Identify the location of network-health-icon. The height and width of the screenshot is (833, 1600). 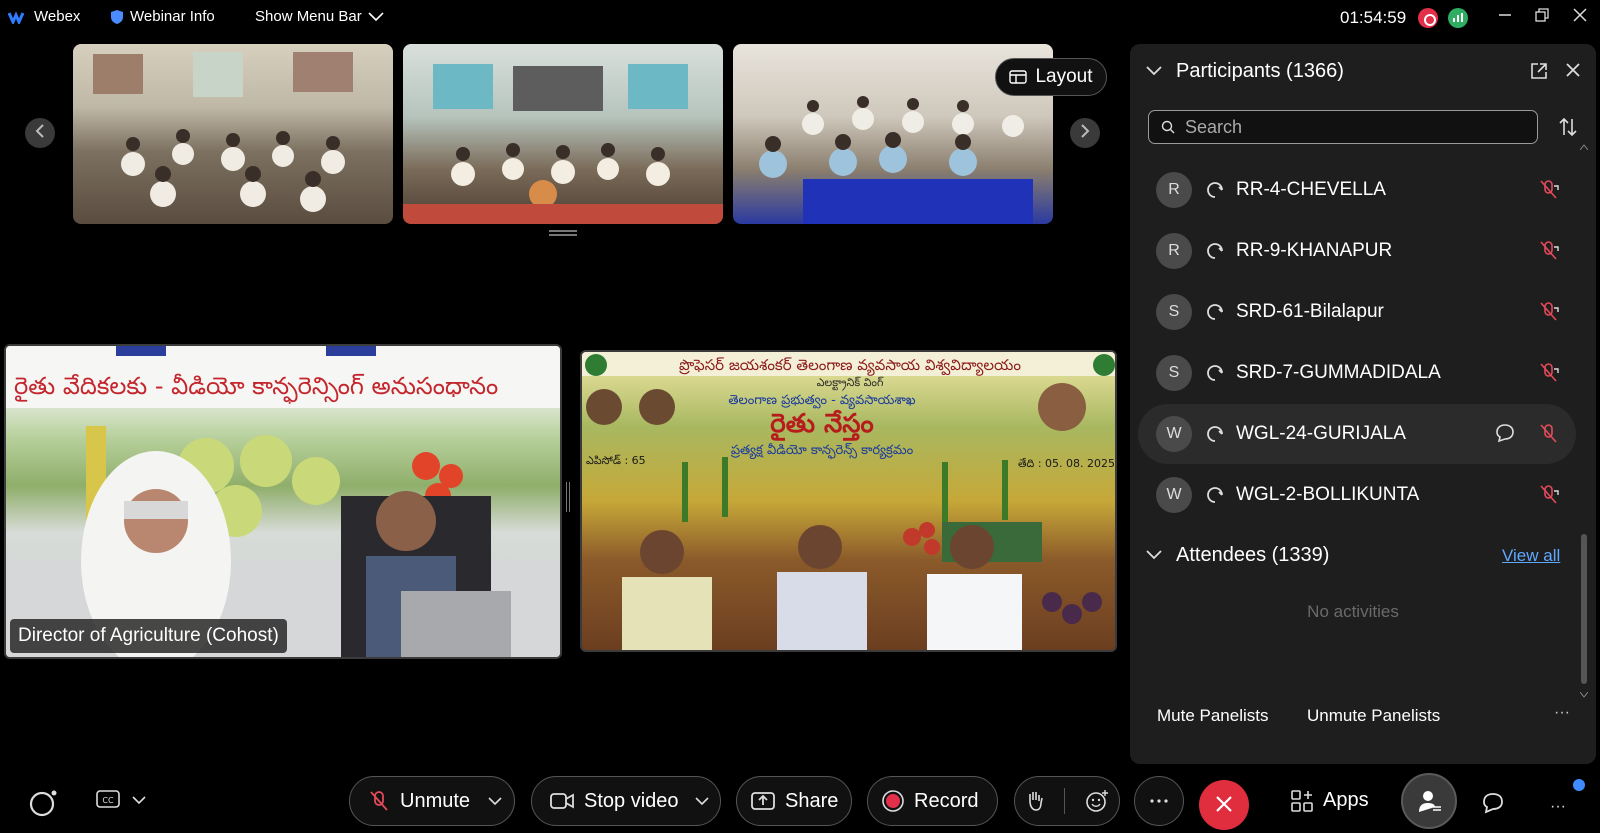
(1458, 18).